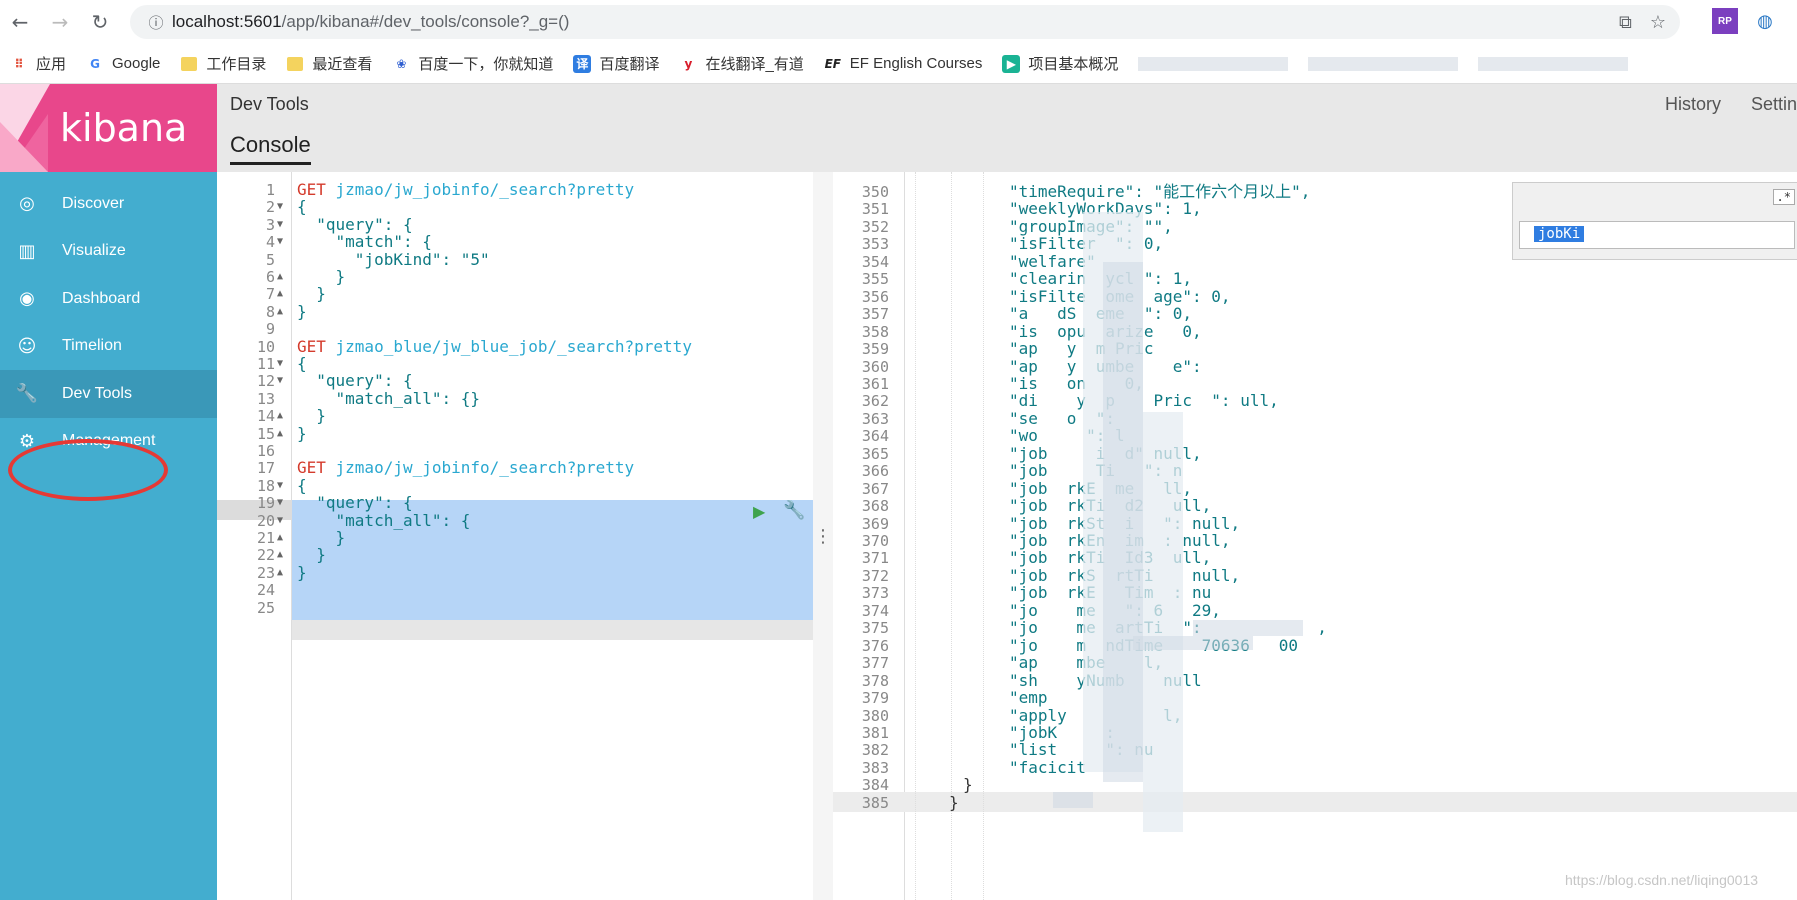  Describe the element at coordinates (27, 204) in the screenshot. I see `compass-icon: ◎` at that location.